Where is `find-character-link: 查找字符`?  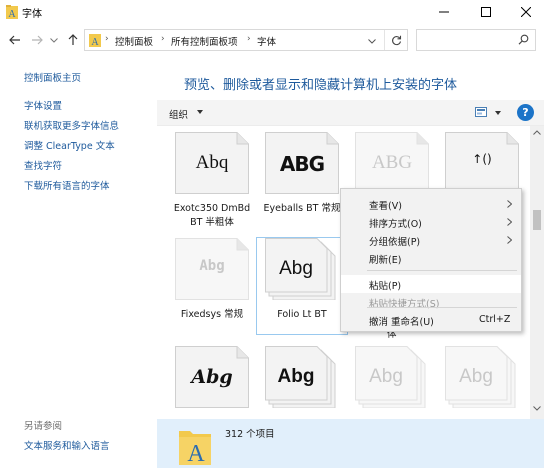 find-character-link: 查找字符 is located at coordinates (43, 165).